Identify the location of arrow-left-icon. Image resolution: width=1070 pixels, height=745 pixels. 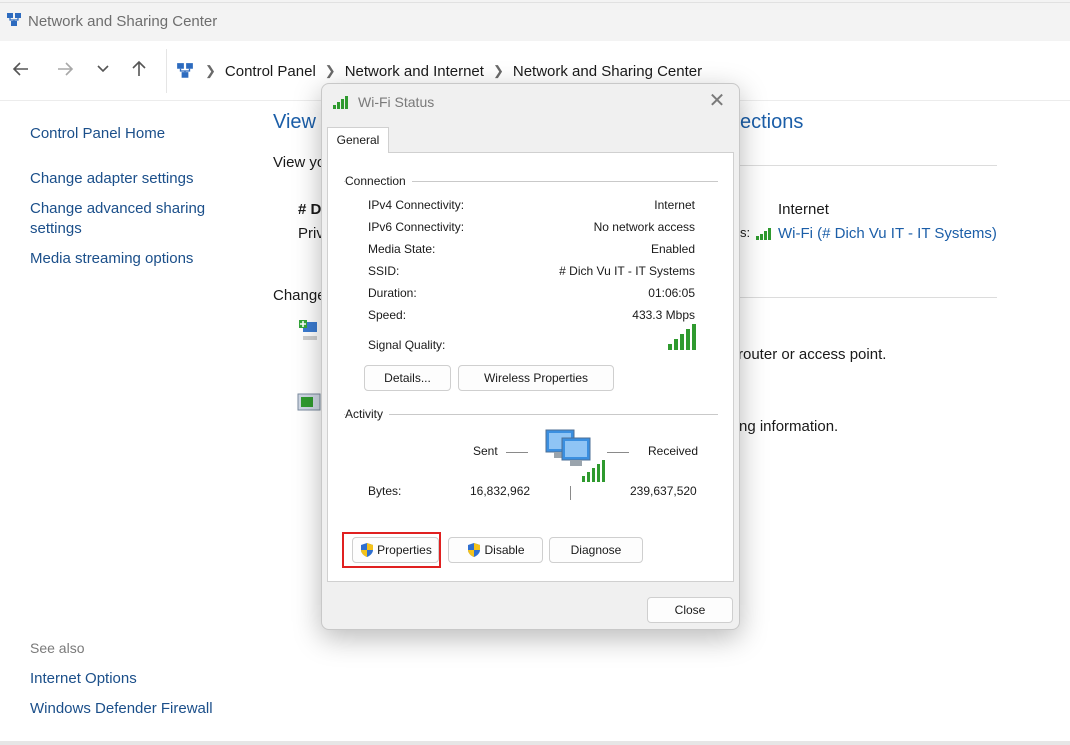
(20, 69).